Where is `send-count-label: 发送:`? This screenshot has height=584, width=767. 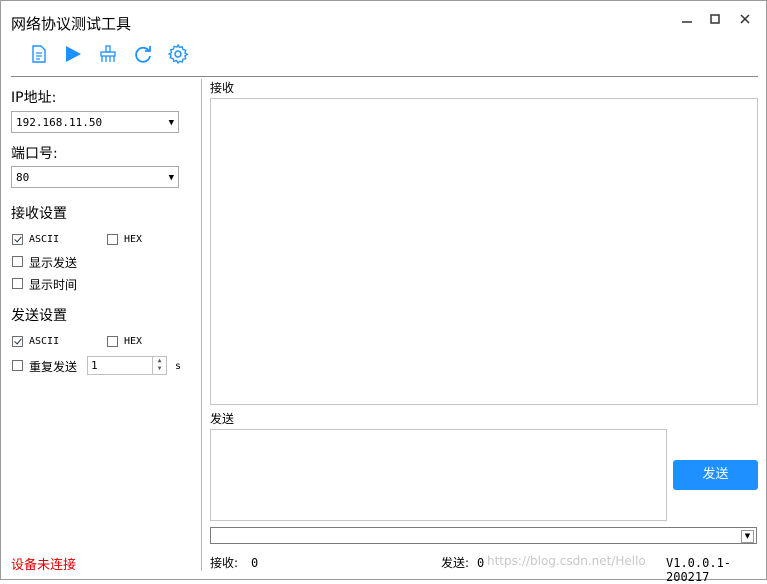 send-count-label: 发送: is located at coordinates (455, 563).